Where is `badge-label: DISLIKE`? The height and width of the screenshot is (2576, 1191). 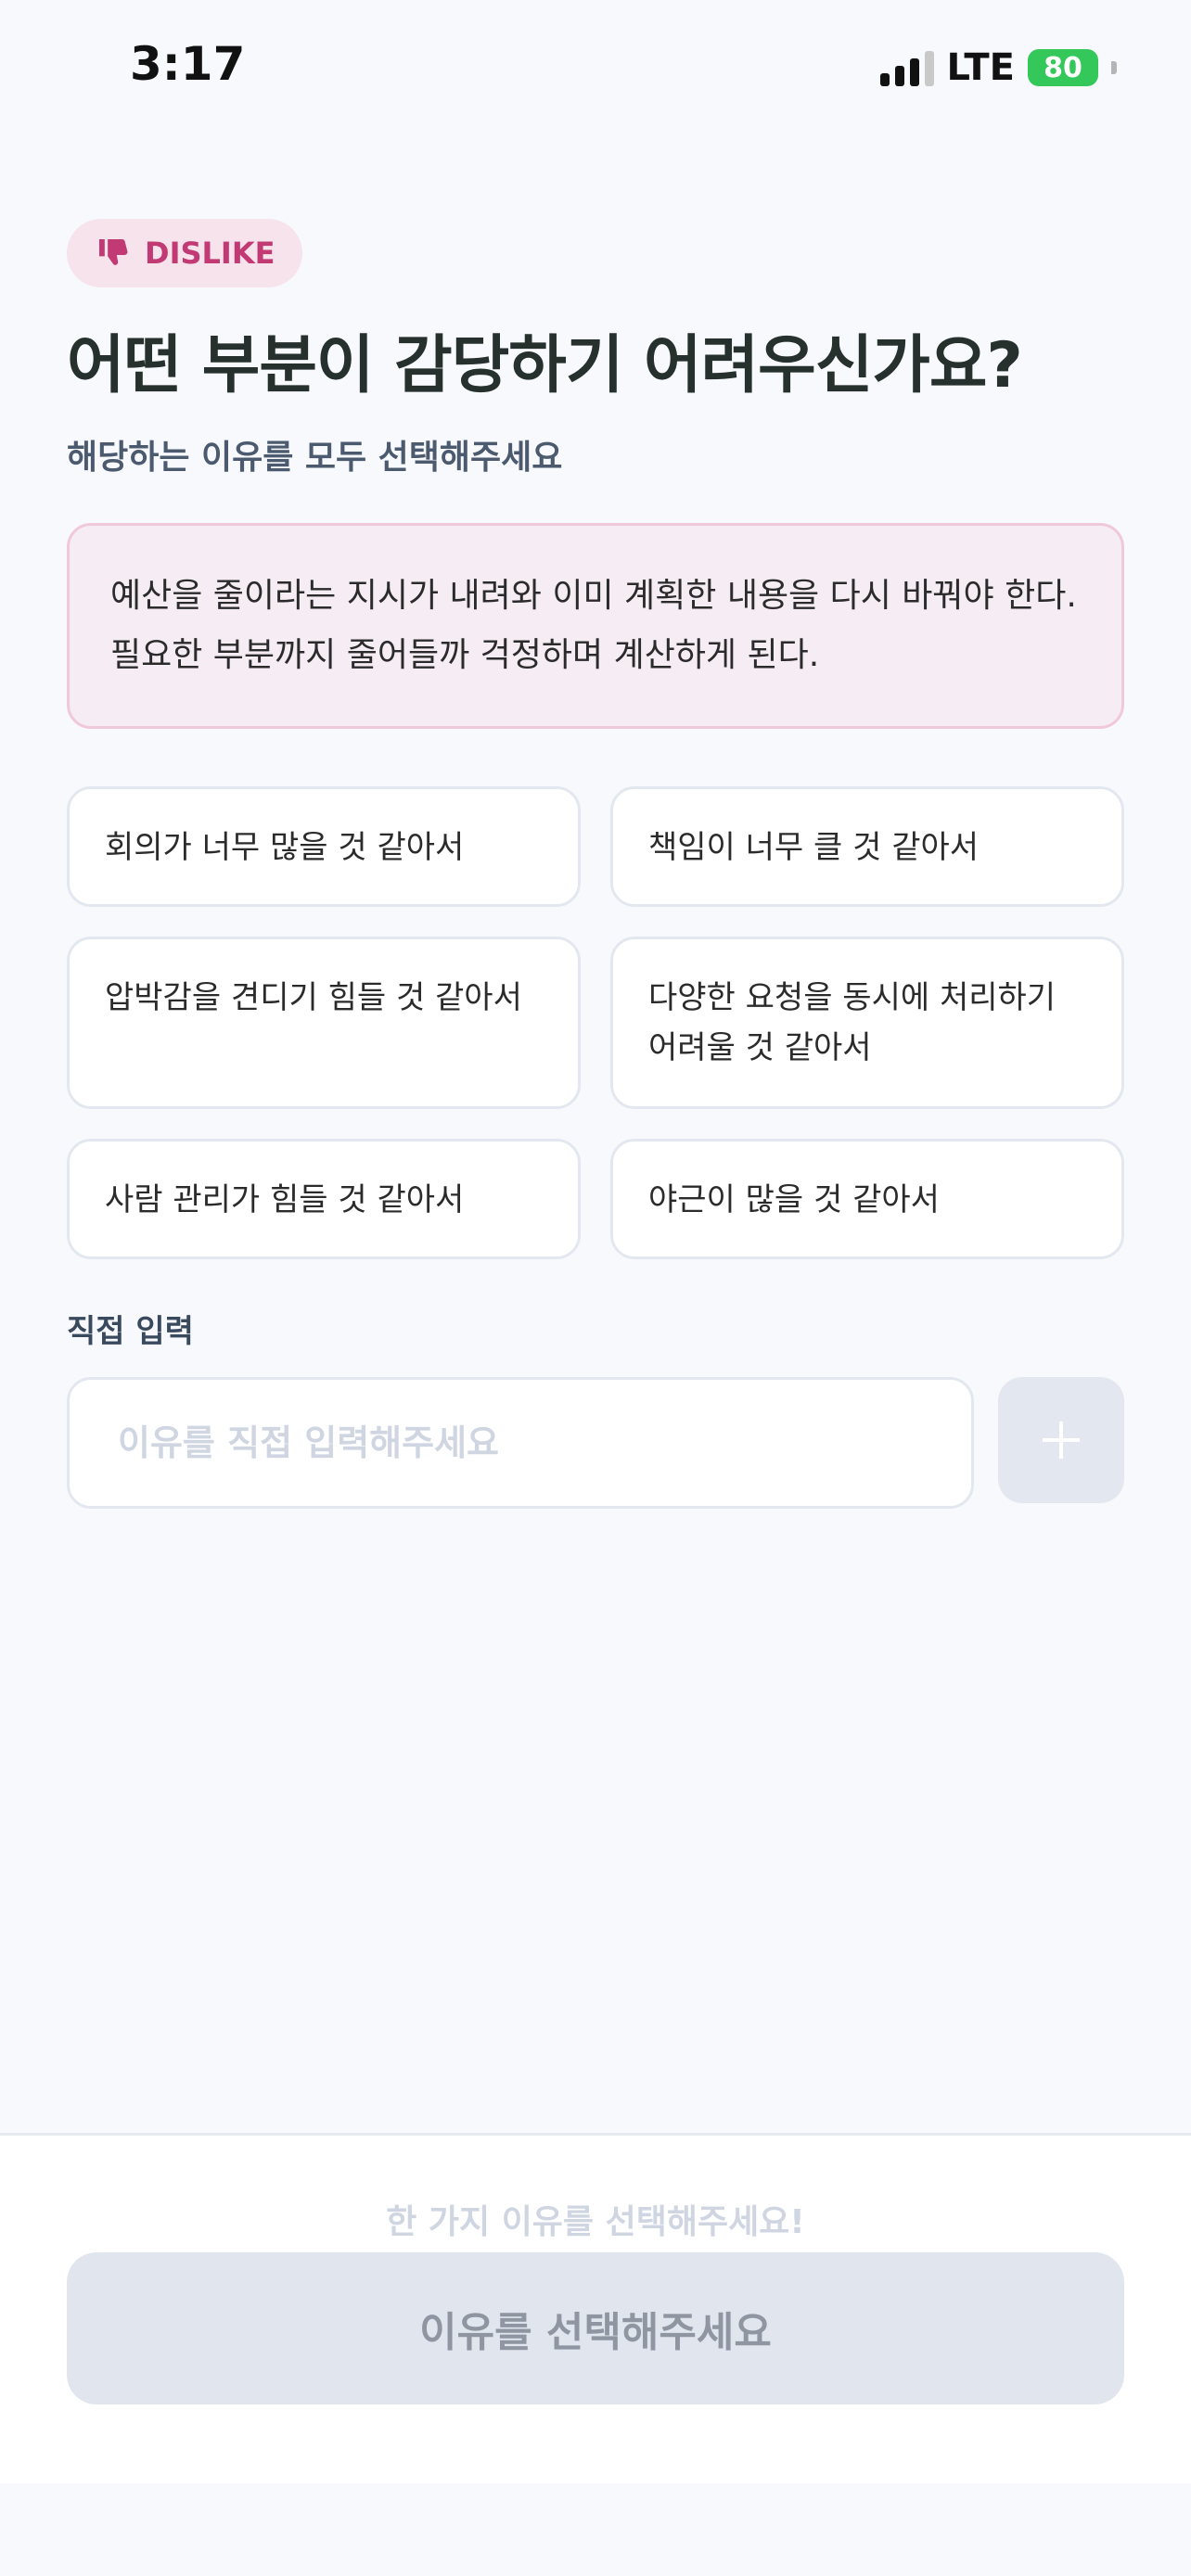 badge-label: DISLIKE is located at coordinates (210, 254).